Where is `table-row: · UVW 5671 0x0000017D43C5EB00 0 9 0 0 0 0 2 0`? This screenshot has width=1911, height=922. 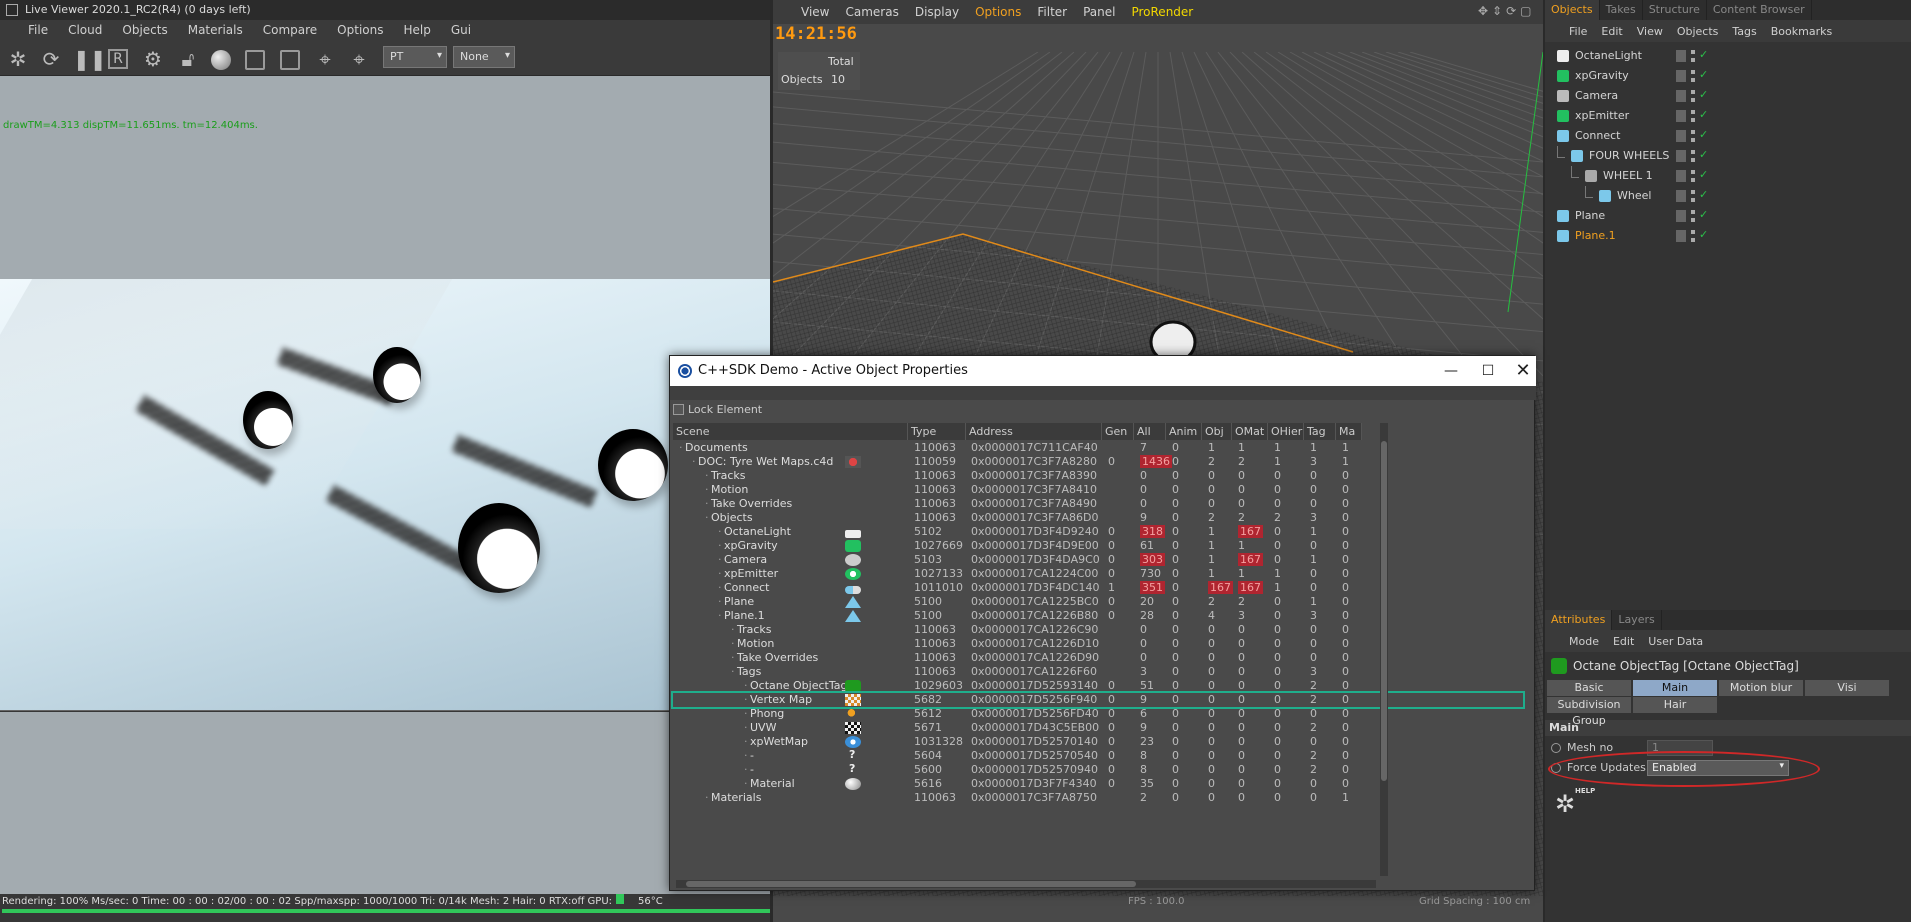 table-row: · UVW 5671 0x0000017D43C5EB00 0 9 0 0 0 0 2 0 is located at coordinates (1098, 728).